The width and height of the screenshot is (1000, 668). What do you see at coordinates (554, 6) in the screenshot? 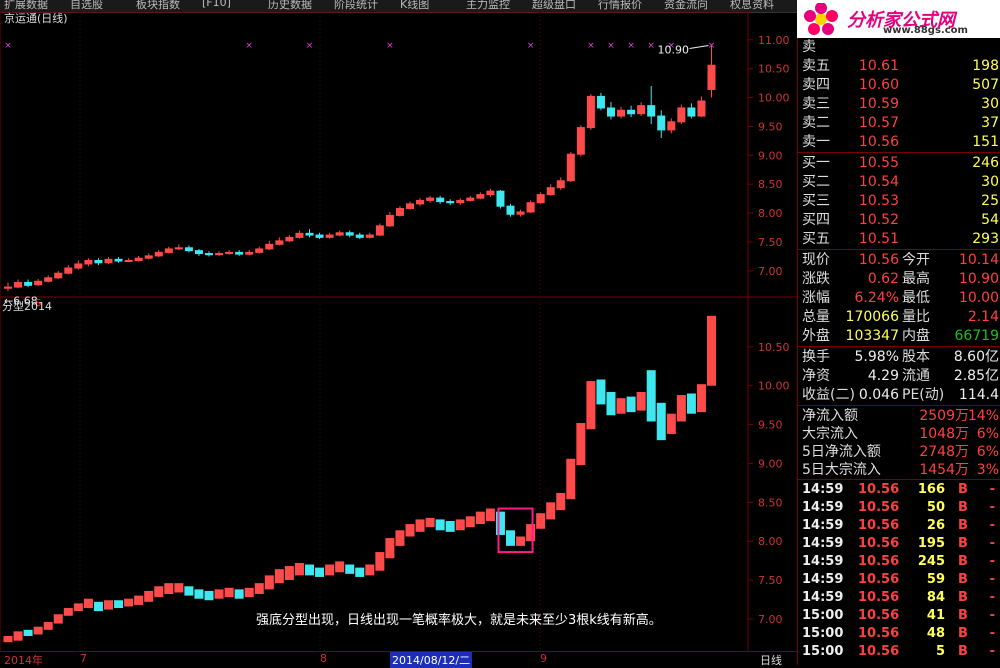
I see `toolbar-item: 超级盘口` at bounding box center [554, 6].